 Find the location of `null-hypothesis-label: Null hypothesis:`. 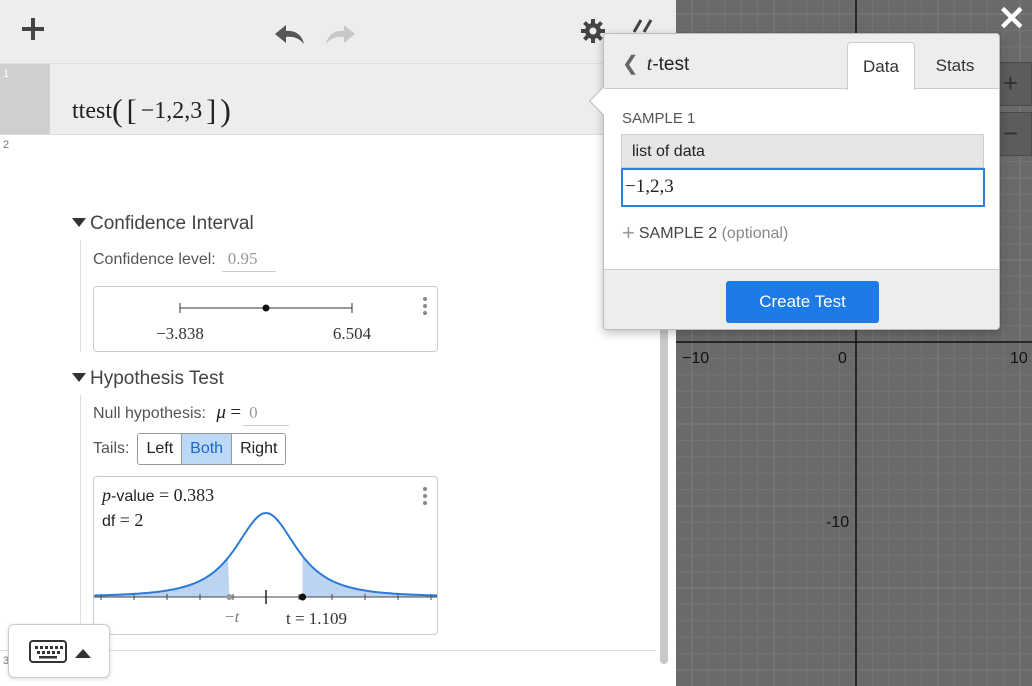

null-hypothesis-label: Null hypothesis: is located at coordinates (149, 413).